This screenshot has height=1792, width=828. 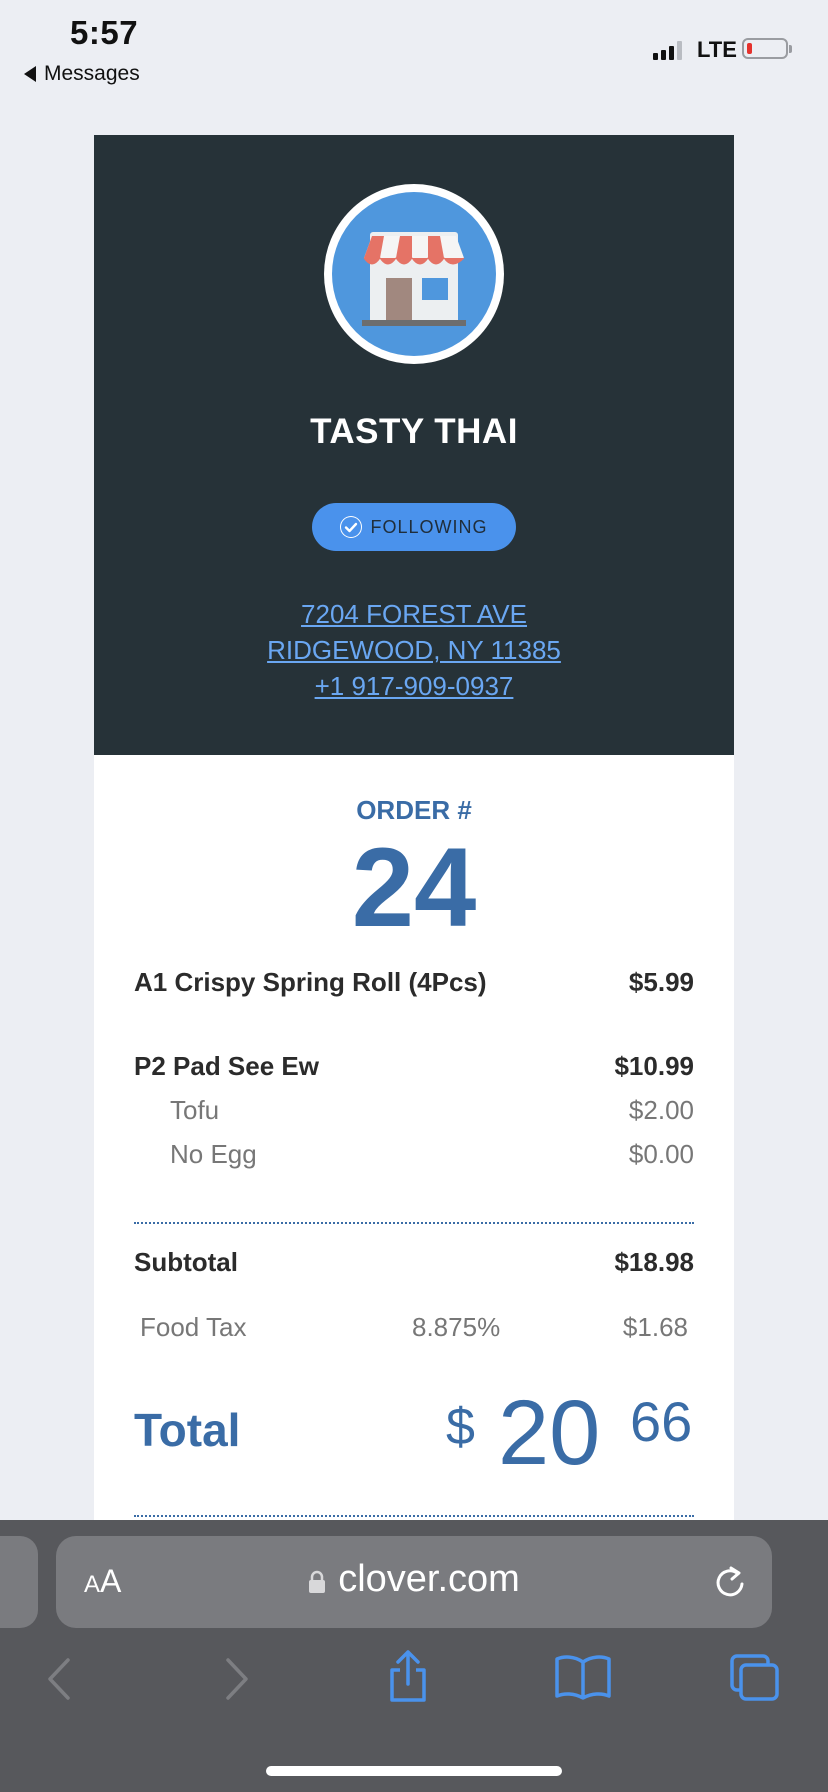 I want to click on tax-label: Food Tax, so click(x=193, y=1327).